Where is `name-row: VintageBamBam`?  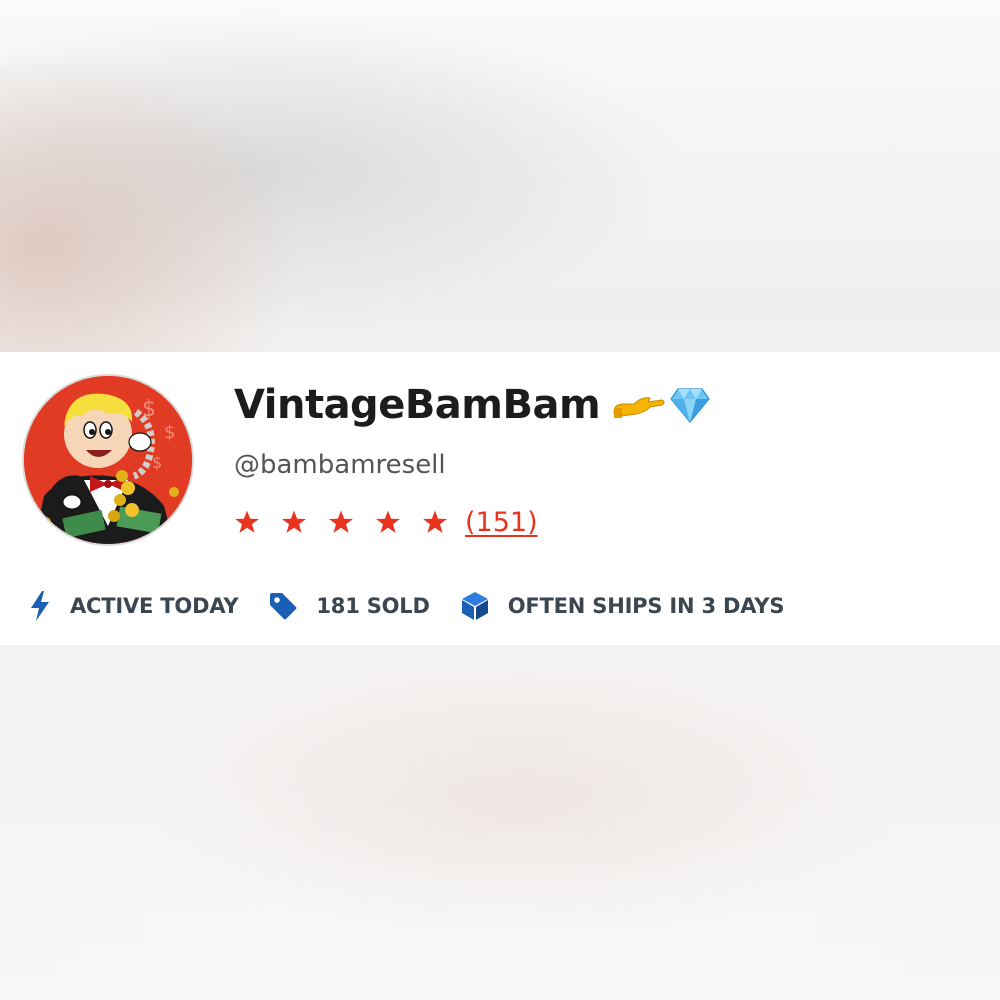
name-row: VintageBamBam is located at coordinates (472, 405).